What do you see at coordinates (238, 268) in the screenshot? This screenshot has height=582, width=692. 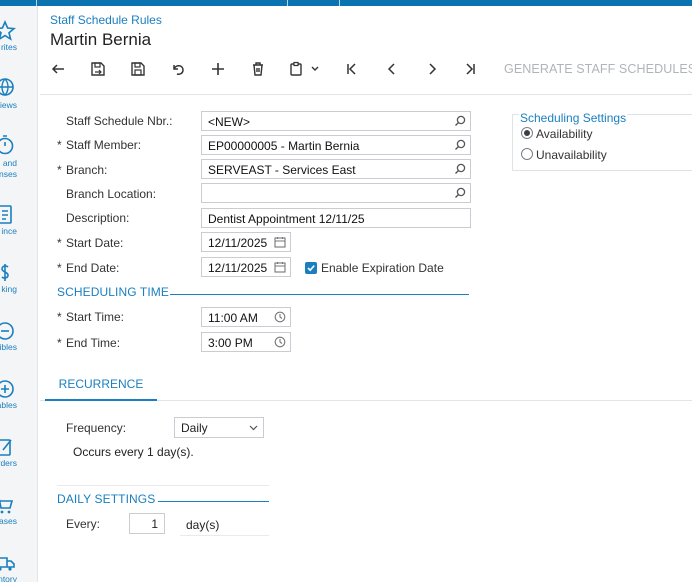 I see `end-date-value: 12/11/2025` at bounding box center [238, 268].